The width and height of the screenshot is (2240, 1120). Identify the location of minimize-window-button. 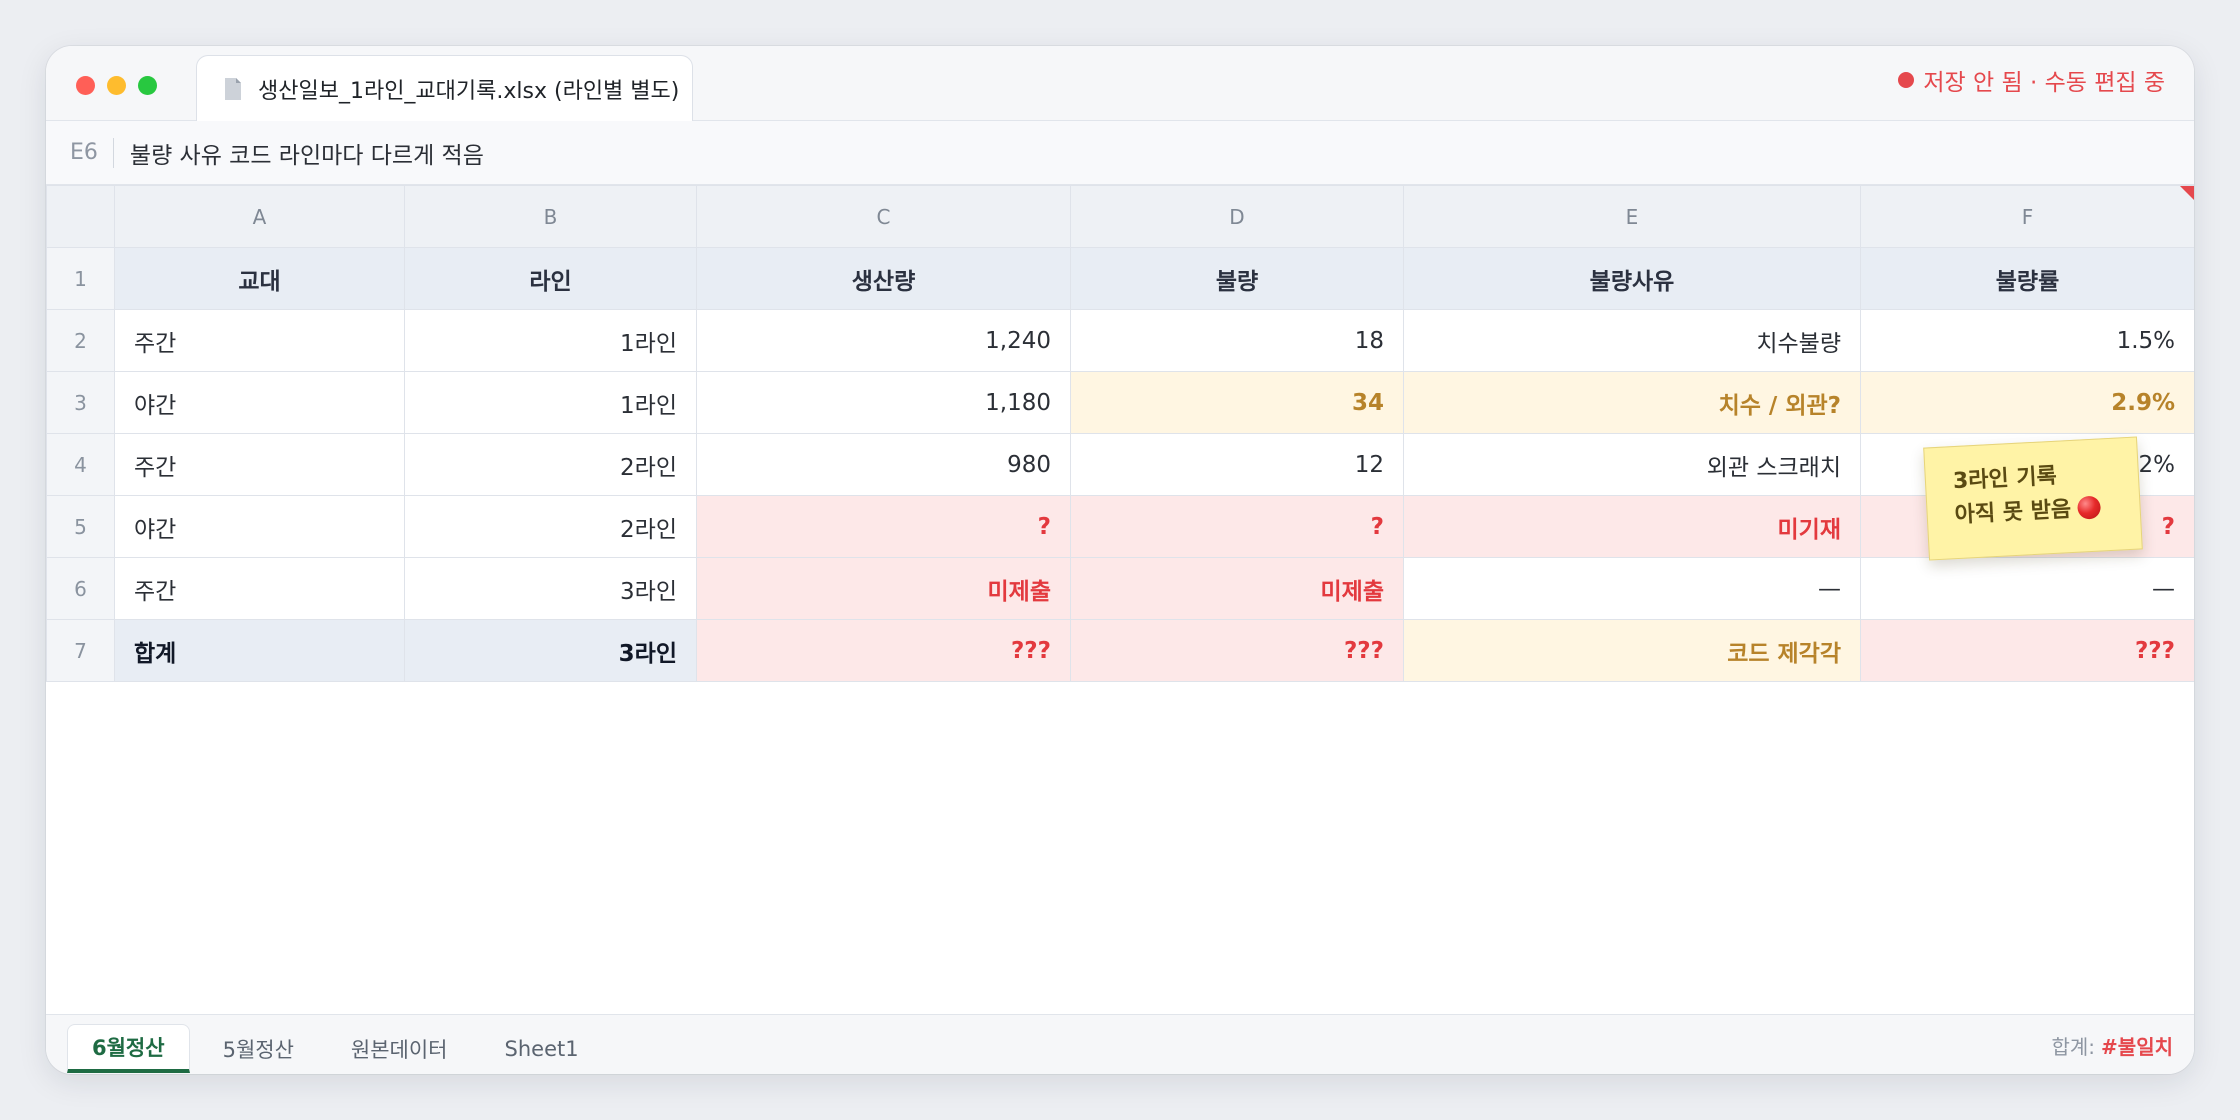
(116, 85).